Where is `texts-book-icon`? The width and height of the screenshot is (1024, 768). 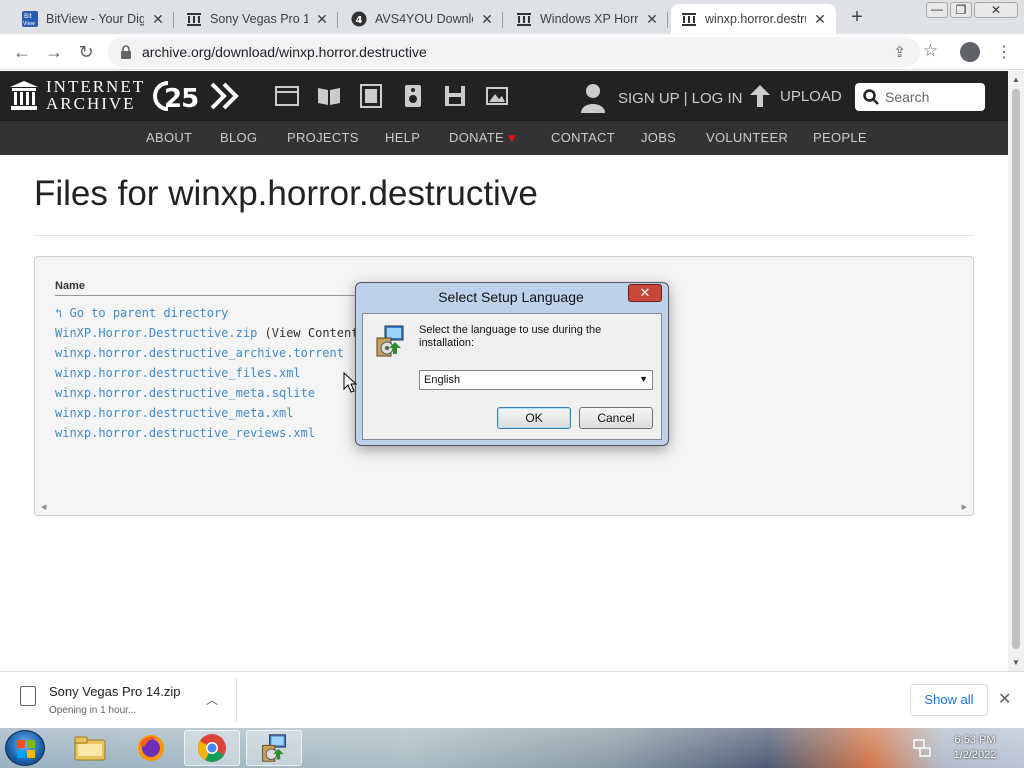 texts-book-icon is located at coordinates (329, 96).